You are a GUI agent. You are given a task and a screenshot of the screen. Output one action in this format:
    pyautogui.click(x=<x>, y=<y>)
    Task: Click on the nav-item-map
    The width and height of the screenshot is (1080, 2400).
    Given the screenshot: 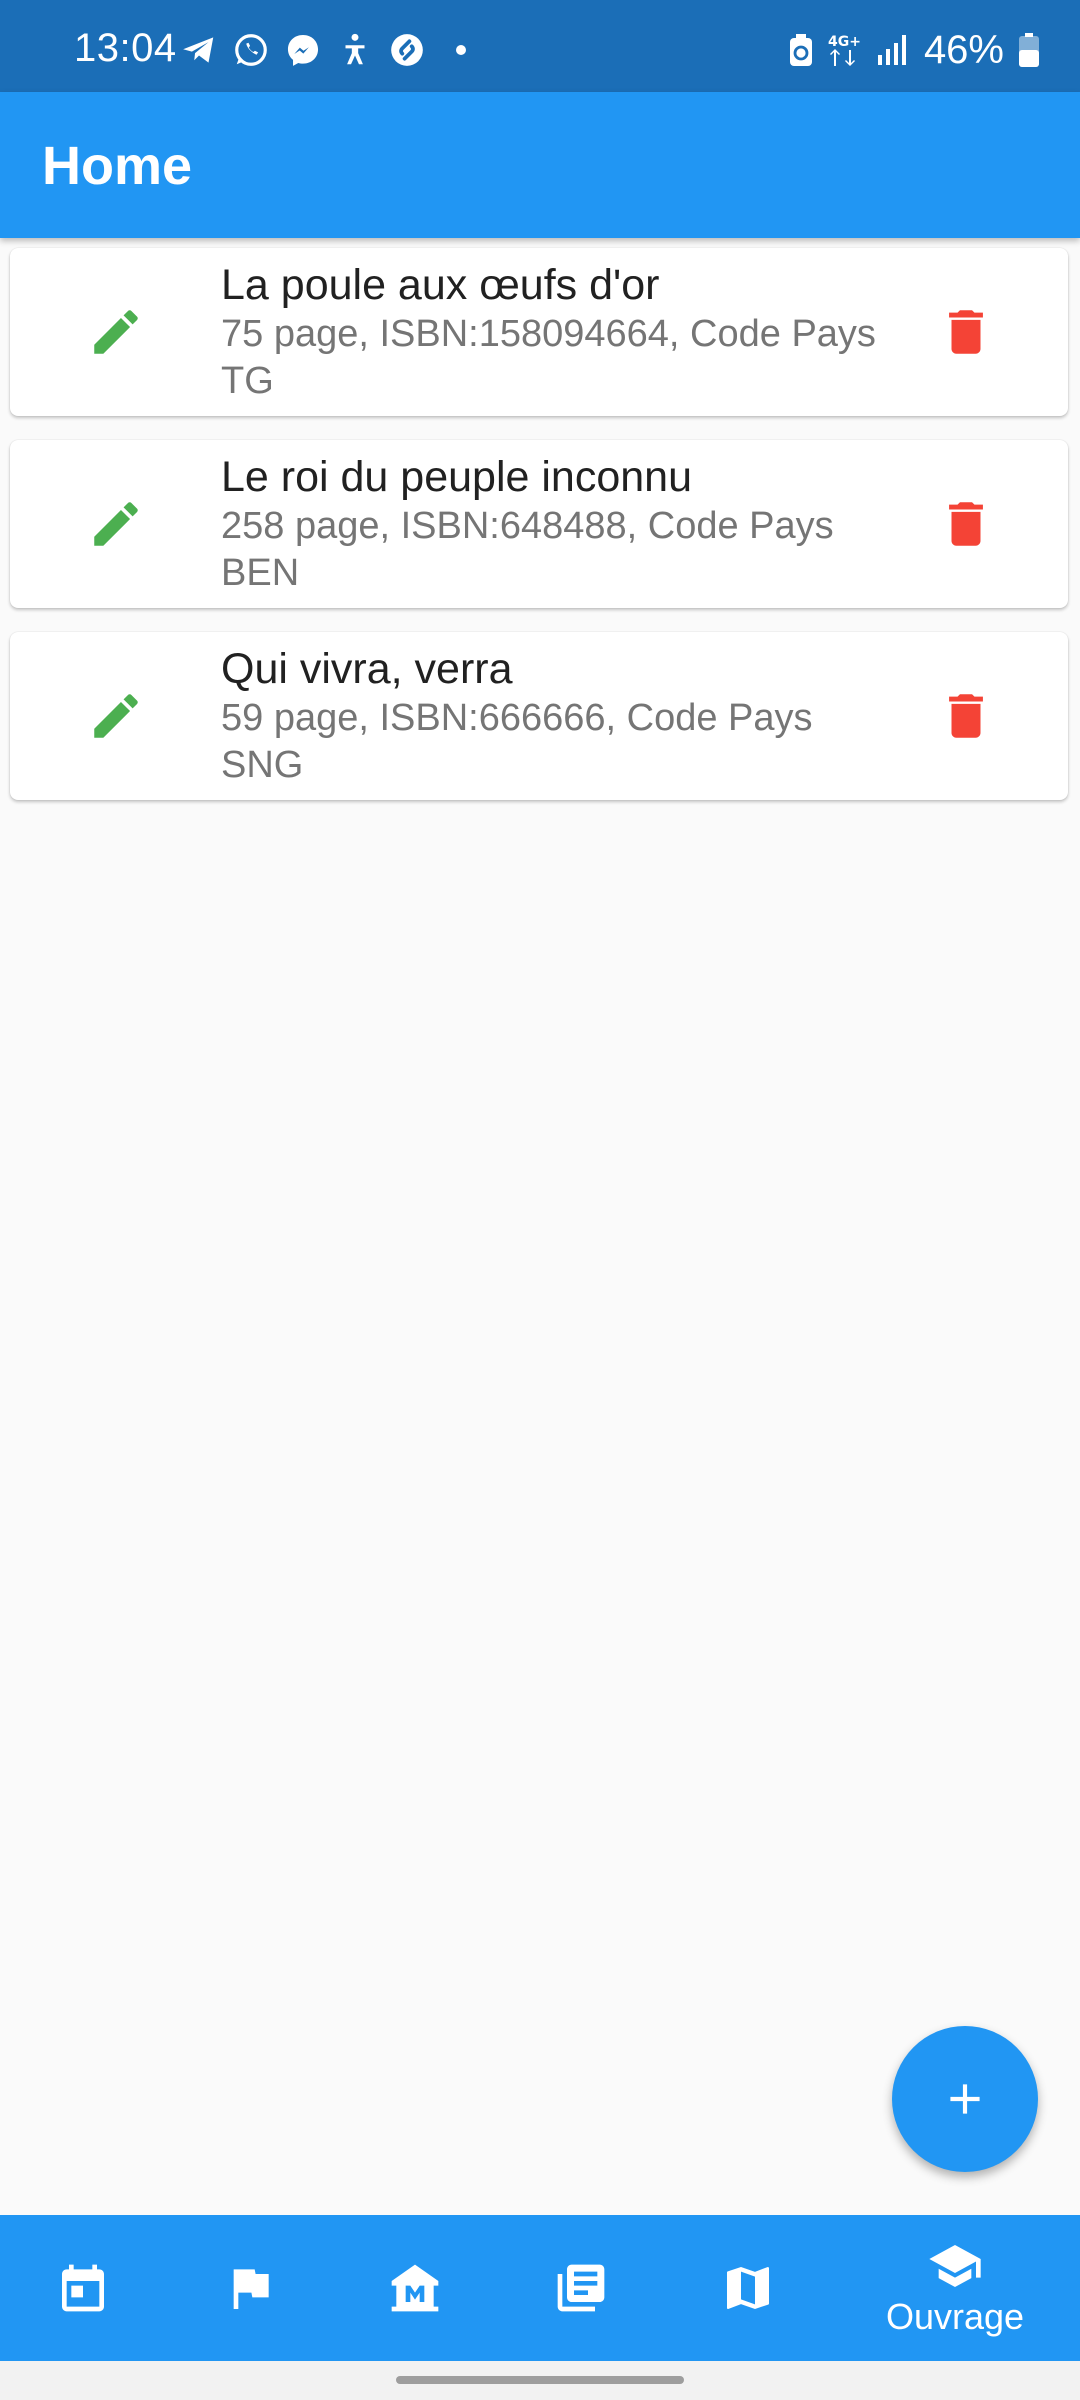 What is the action you would take?
    pyautogui.click(x=748, y=2288)
    